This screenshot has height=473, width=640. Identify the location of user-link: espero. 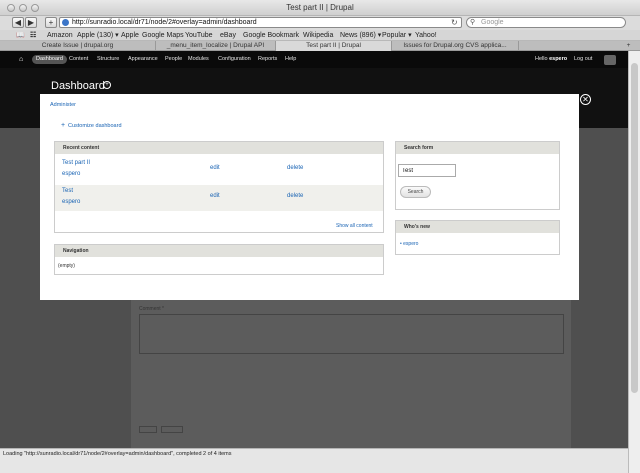
(410, 244).